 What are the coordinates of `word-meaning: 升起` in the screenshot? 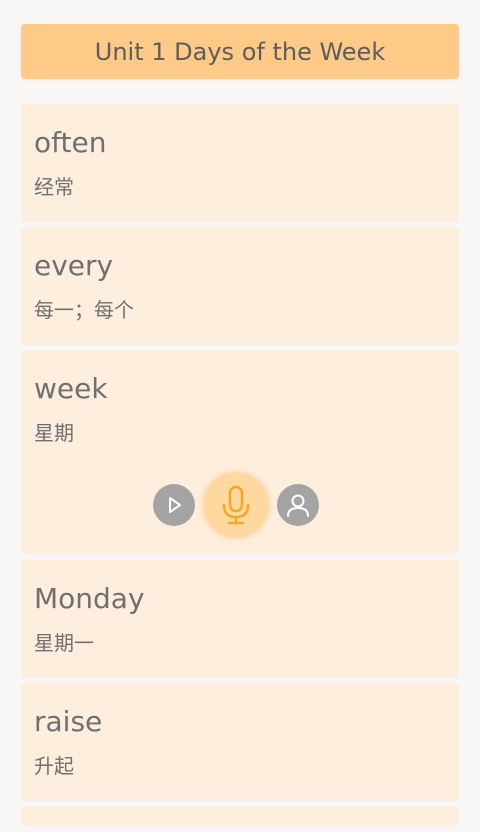 It's located at (54, 766).